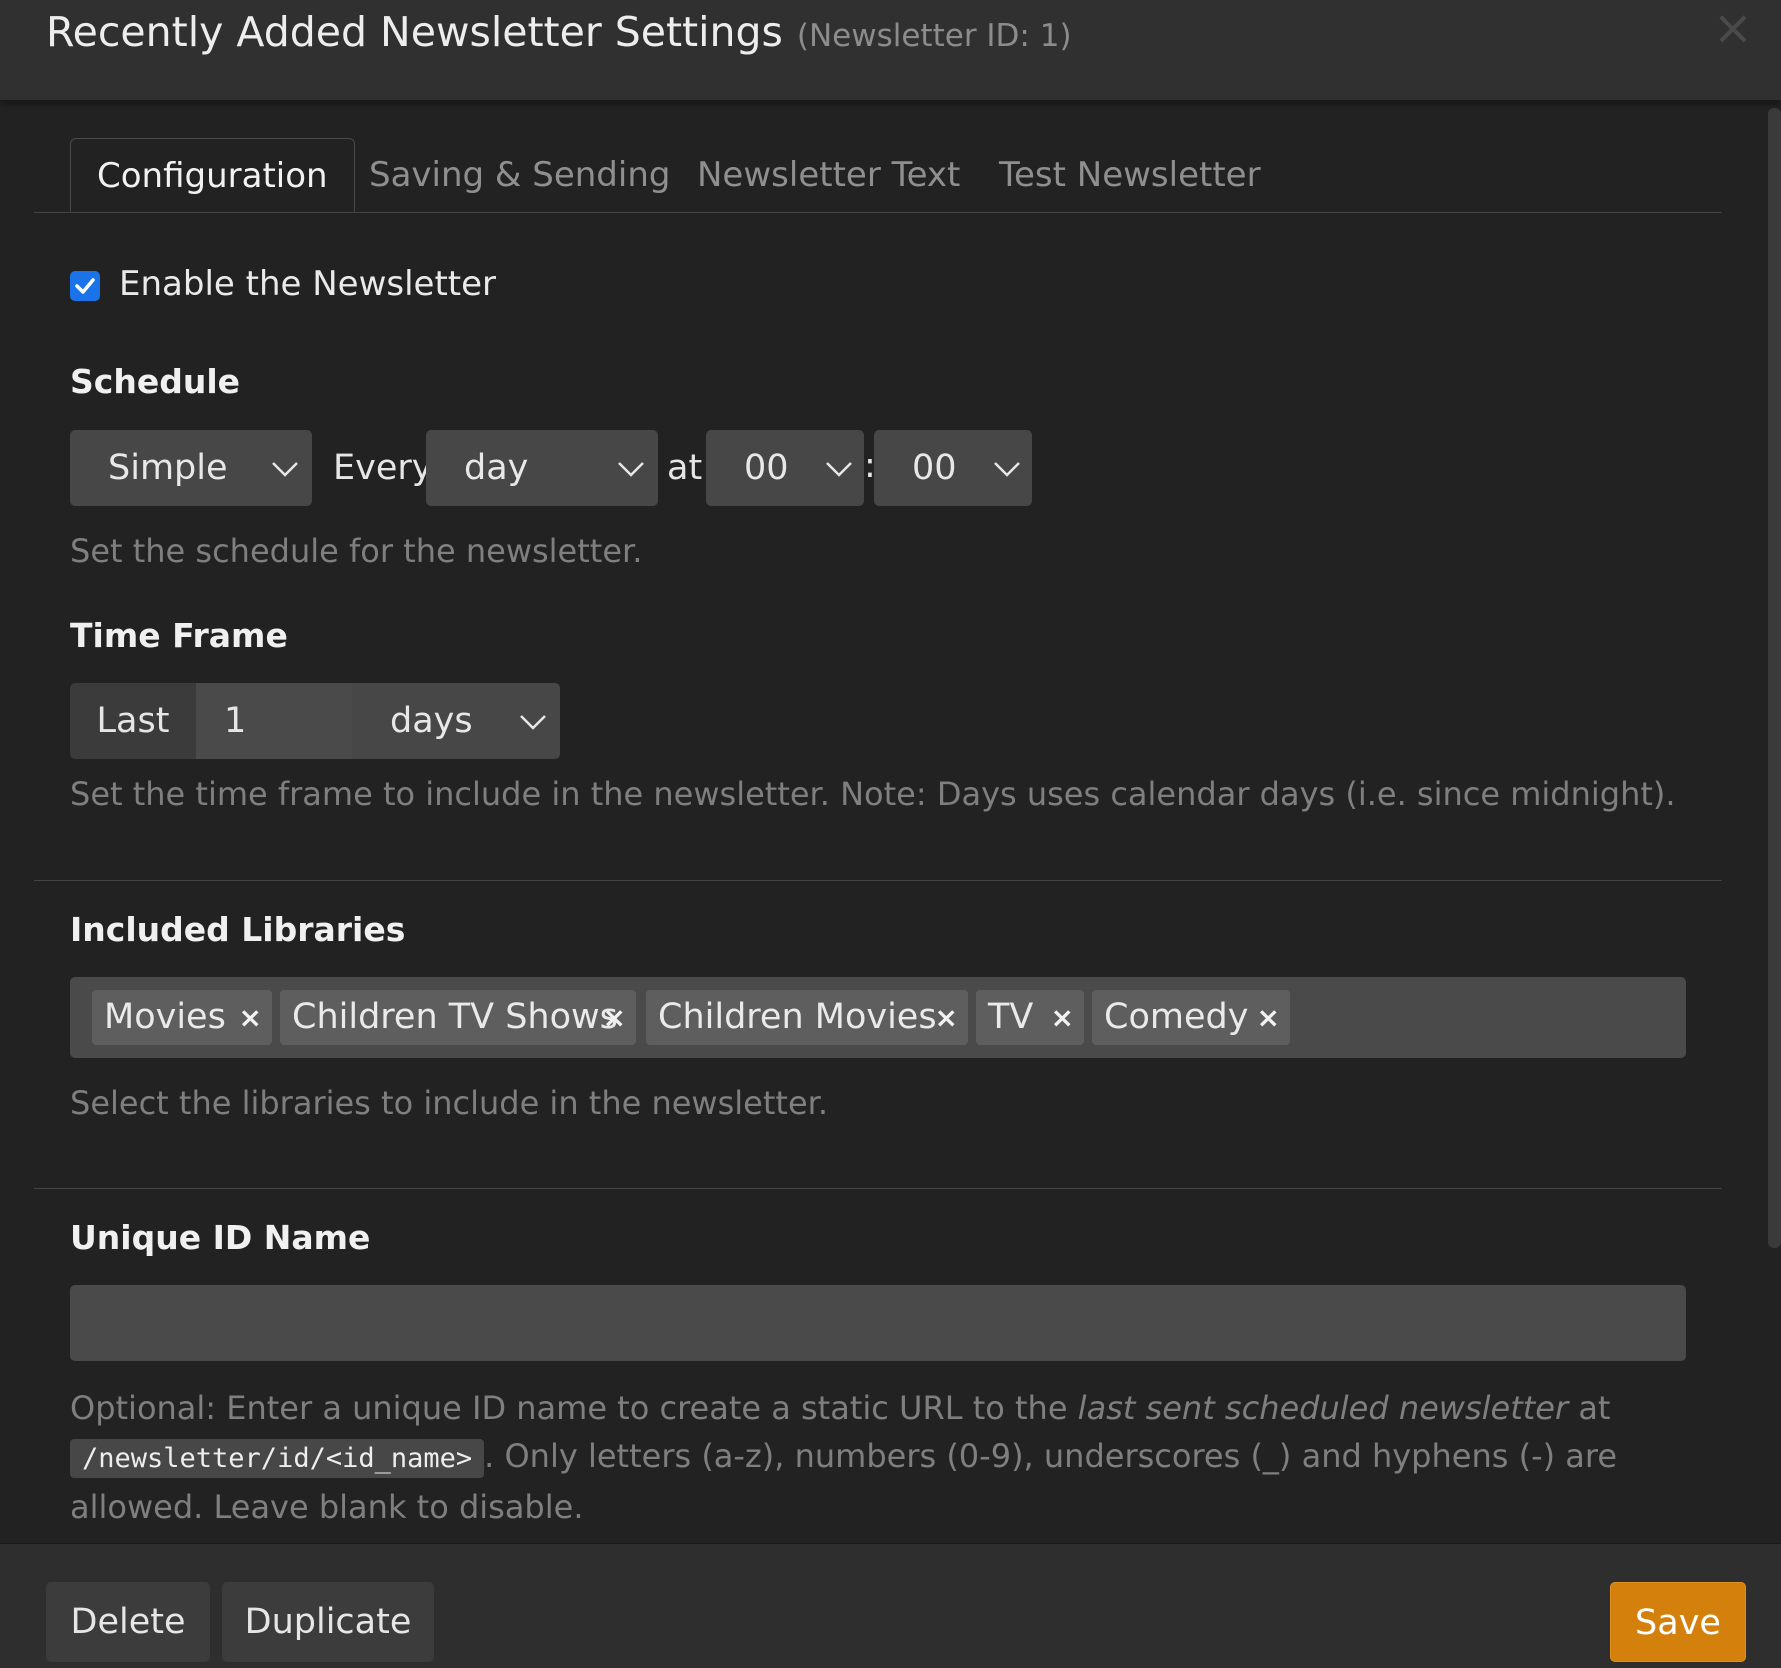 Image resolution: width=1781 pixels, height=1668 pixels. I want to click on time-frame-unit-select: days, so click(456, 721).